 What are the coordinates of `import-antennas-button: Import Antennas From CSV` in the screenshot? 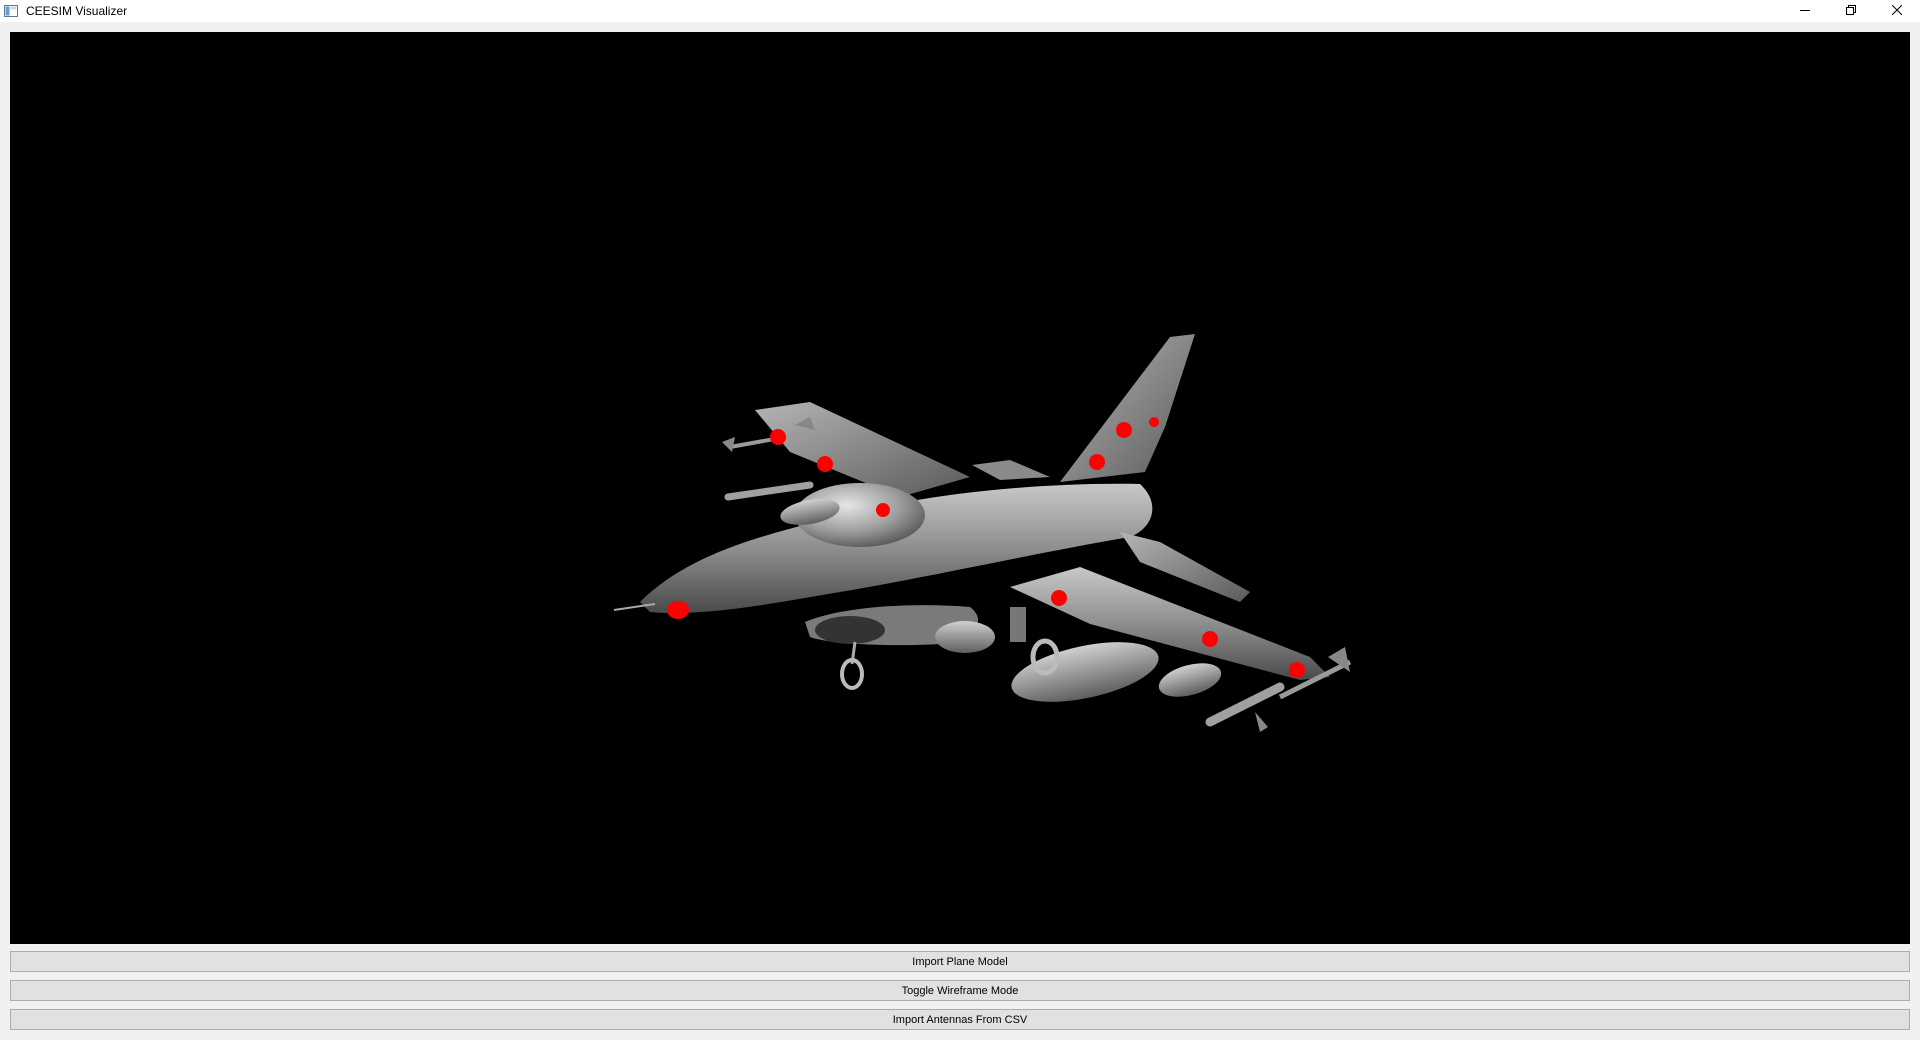 It's located at (960, 1019).